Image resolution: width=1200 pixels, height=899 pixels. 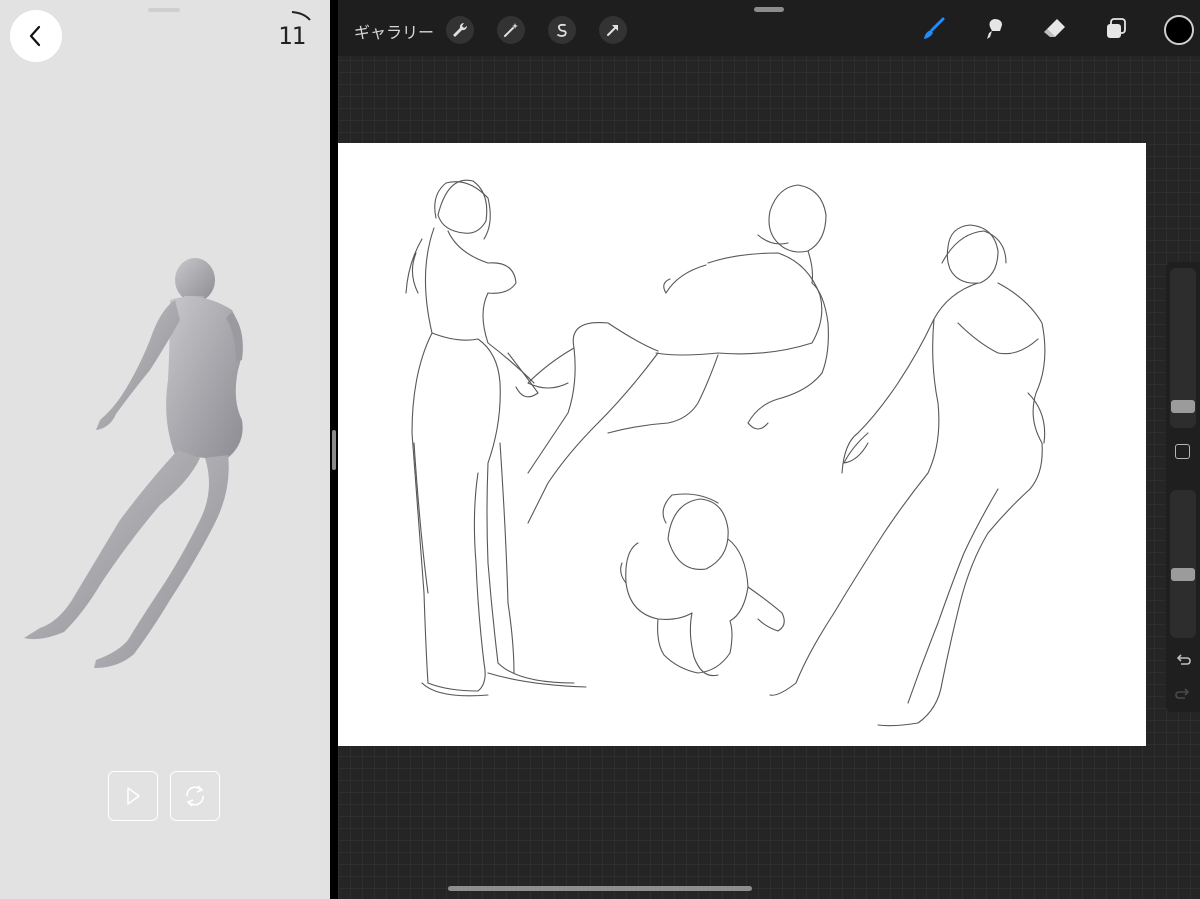 I want to click on brush-sidebar, so click(x=1183, y=487).